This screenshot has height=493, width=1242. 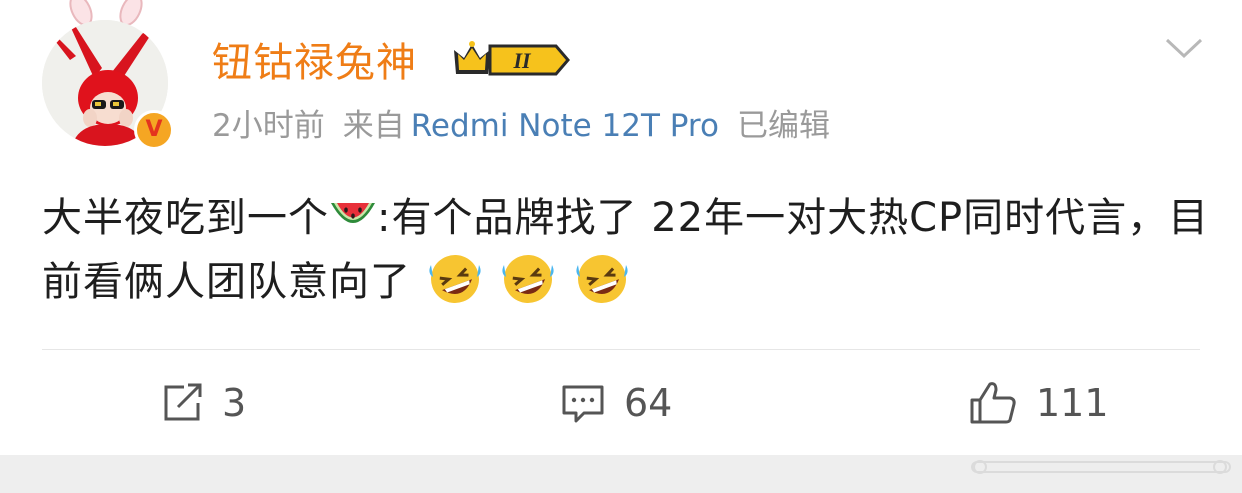 I want to click on repost-icon, so click(x=183, y=402).